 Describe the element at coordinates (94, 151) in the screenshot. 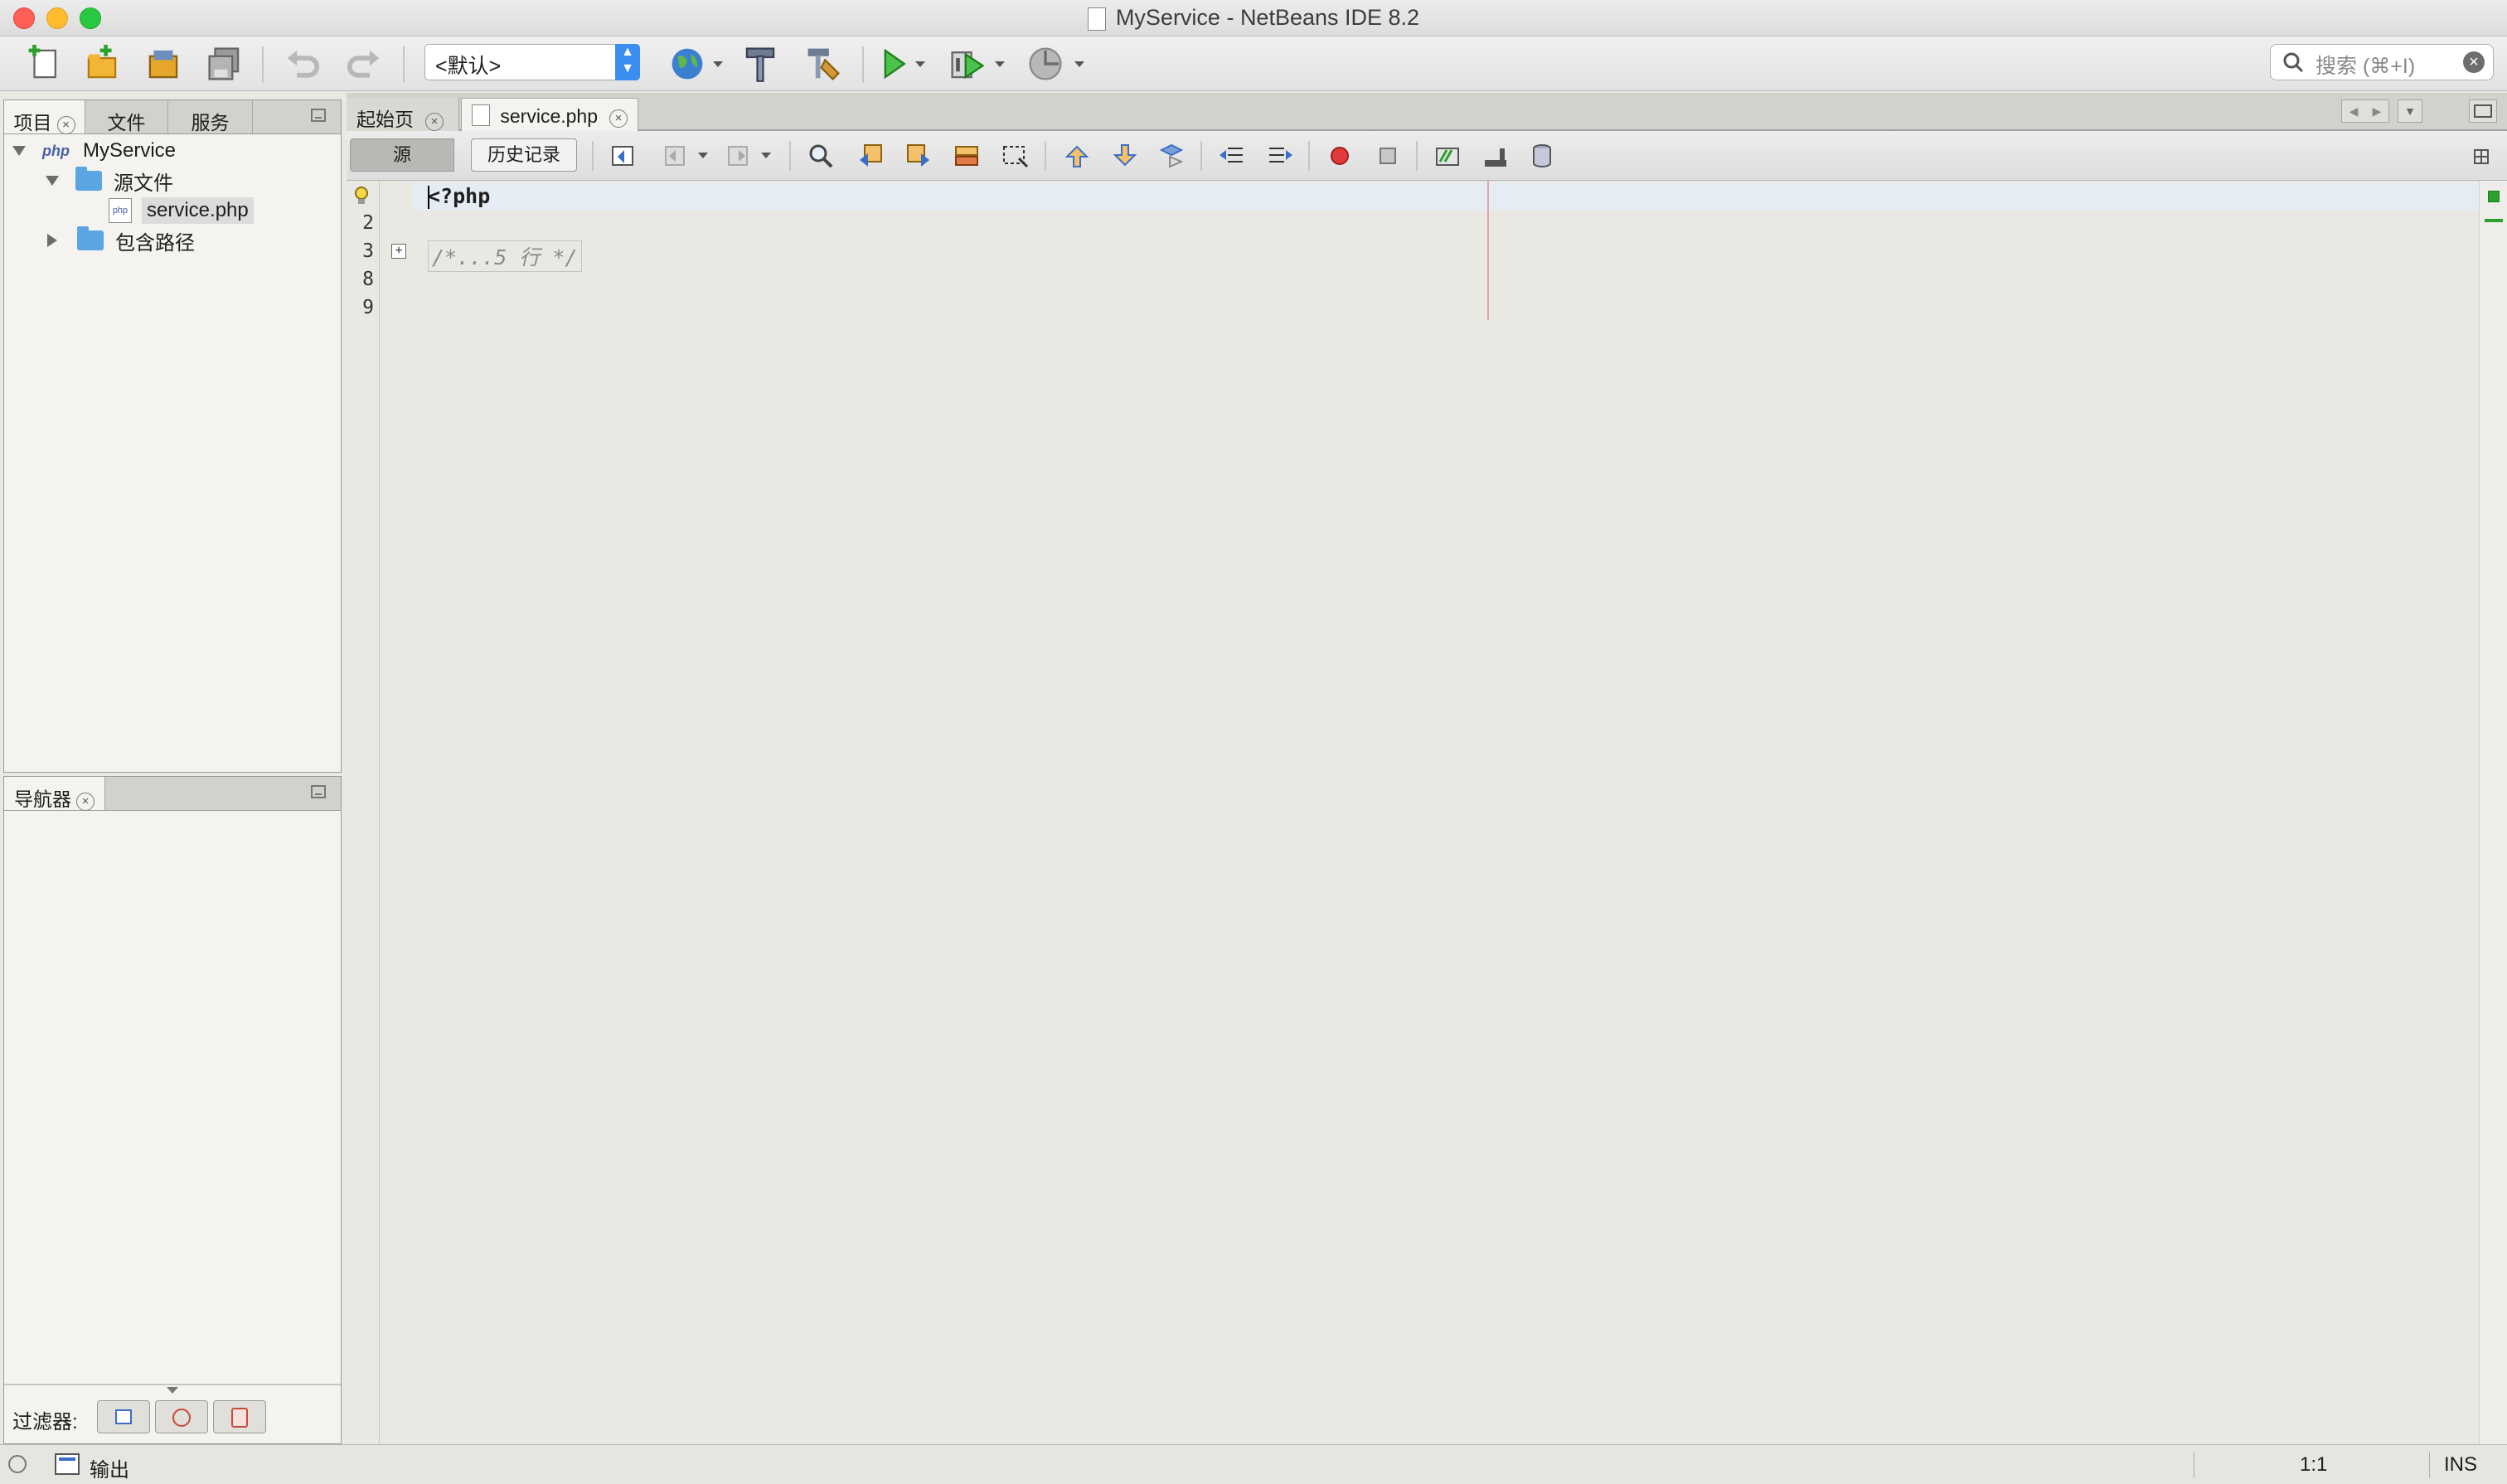

I see `tree-project-row: php MyService` at that location.